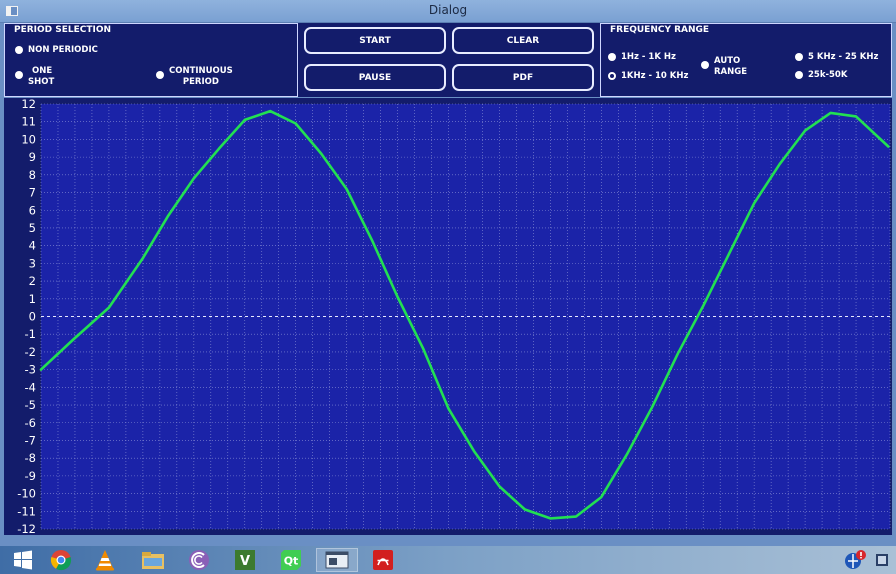  I want to click on y-tick-label: -4, so click(30, 387).